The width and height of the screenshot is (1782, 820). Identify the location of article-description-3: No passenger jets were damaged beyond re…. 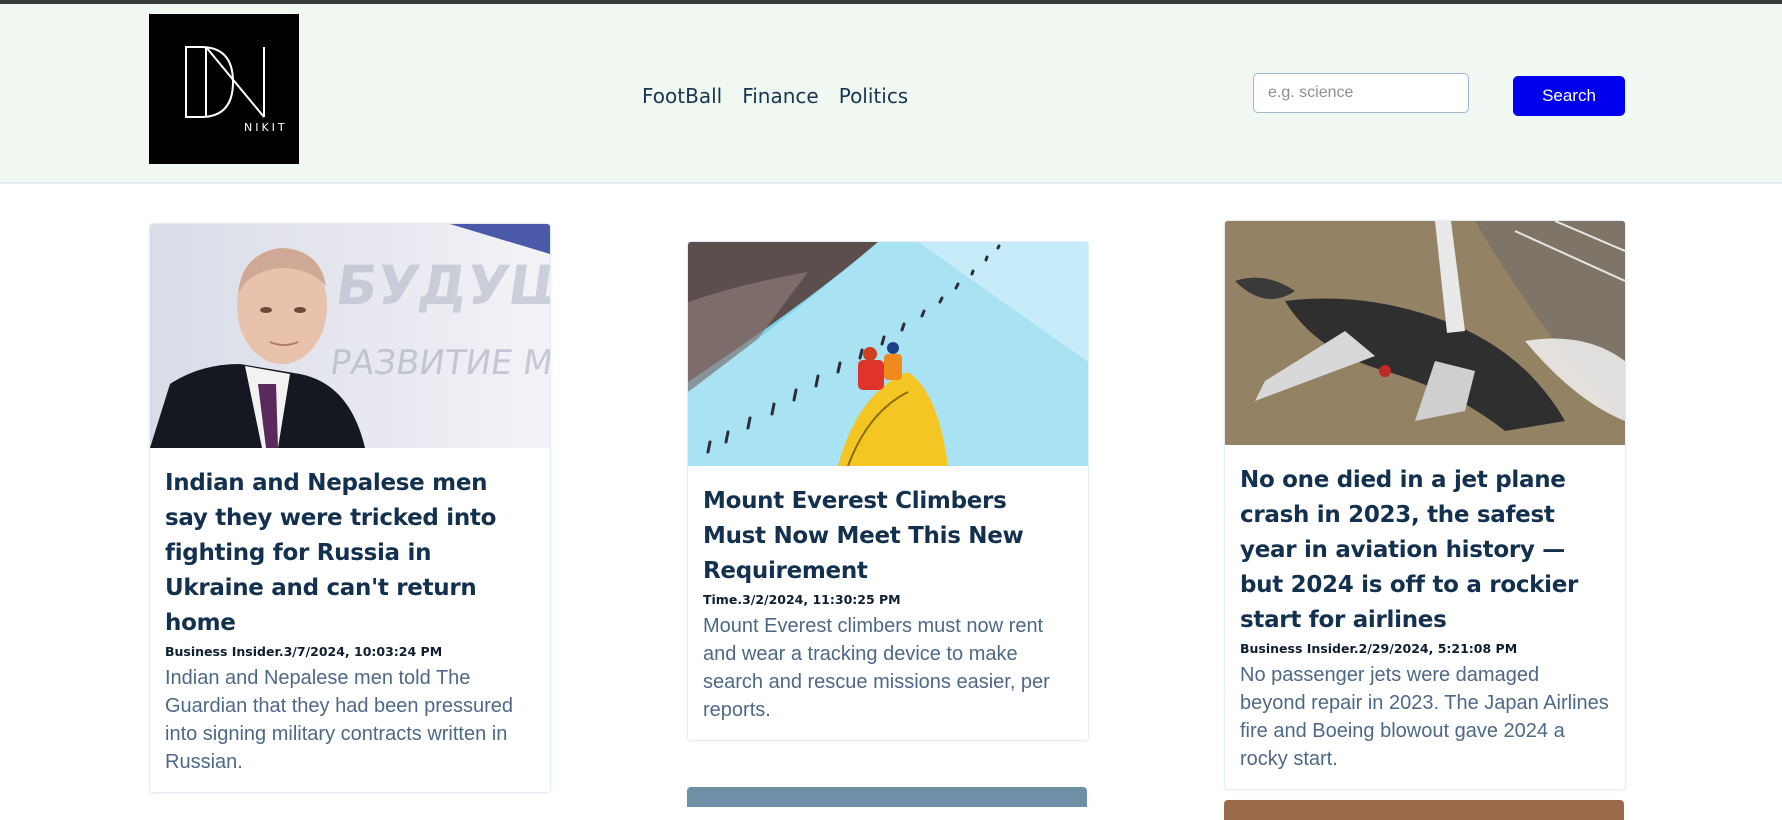
(1424, 717).